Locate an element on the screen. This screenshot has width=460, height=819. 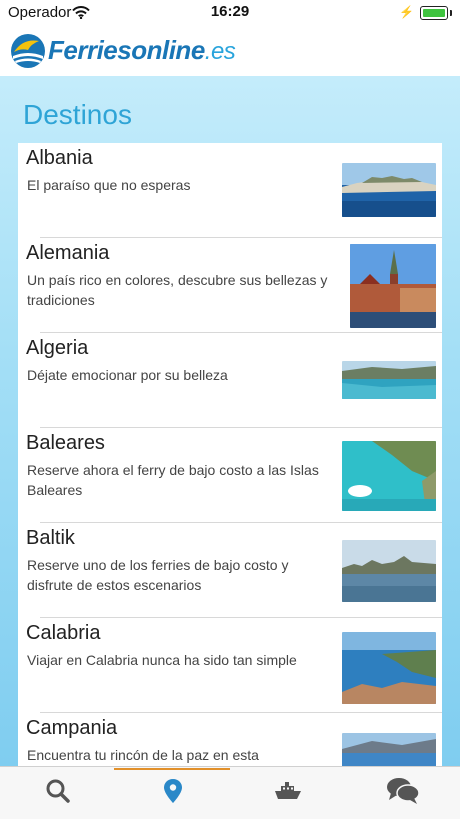
chat-bubbles-icon is located at coordinates (403, 793).